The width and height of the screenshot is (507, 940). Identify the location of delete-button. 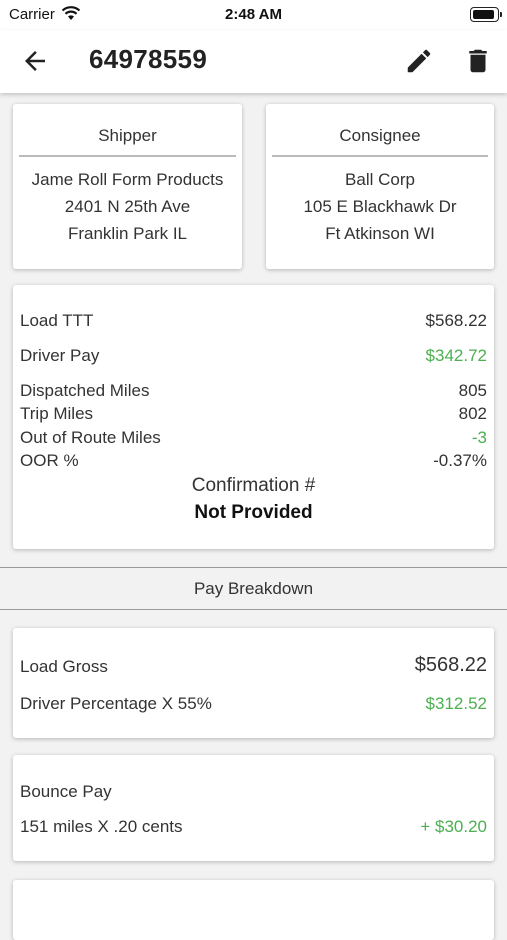
(478, 61).